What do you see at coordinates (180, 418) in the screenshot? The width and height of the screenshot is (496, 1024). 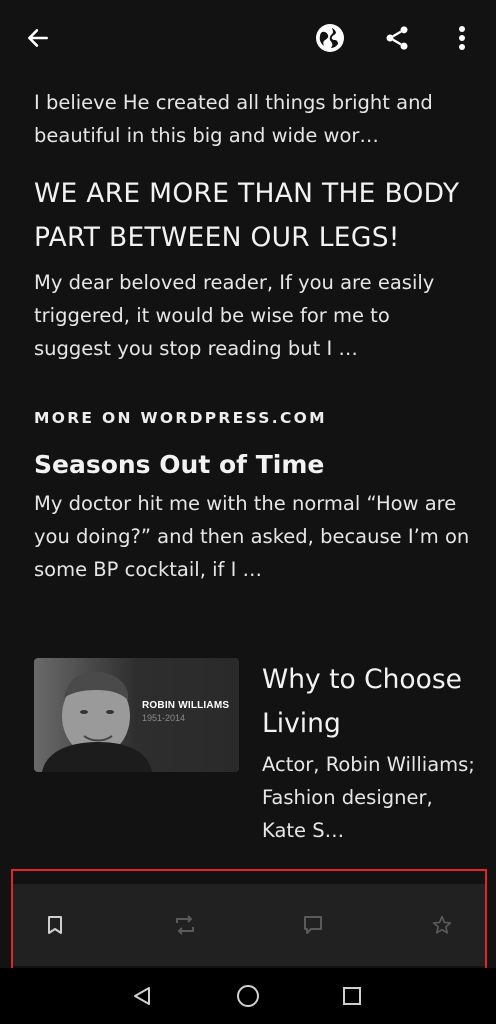 I see `more-on-wordpress-label: MORE ON WORDPRESS.COM` at bounding box center [180, 418].